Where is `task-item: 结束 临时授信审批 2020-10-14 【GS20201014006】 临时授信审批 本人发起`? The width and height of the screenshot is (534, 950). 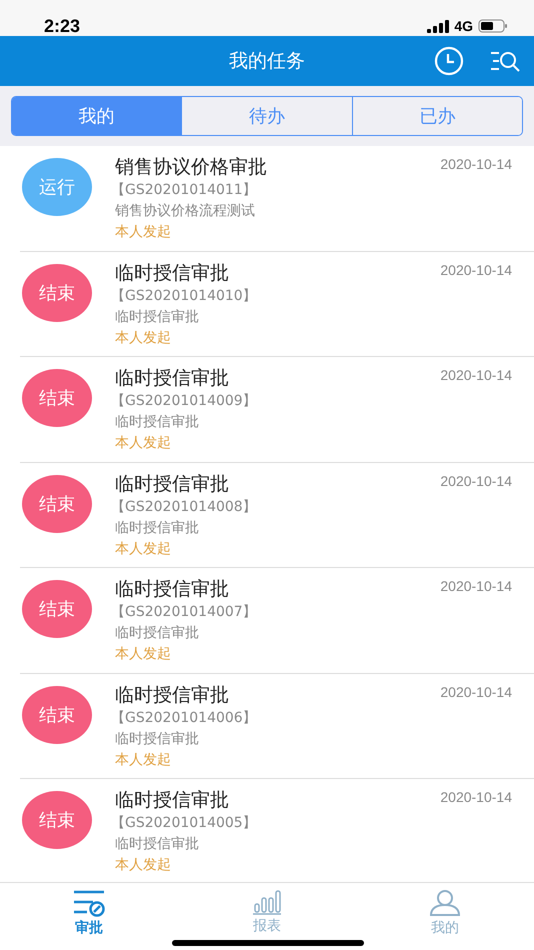 task-item: 结束 临时授信审批 2020-10-14 【GS20201014006】 临时授信审批 本人发起 is located at coordinates (267, 726).